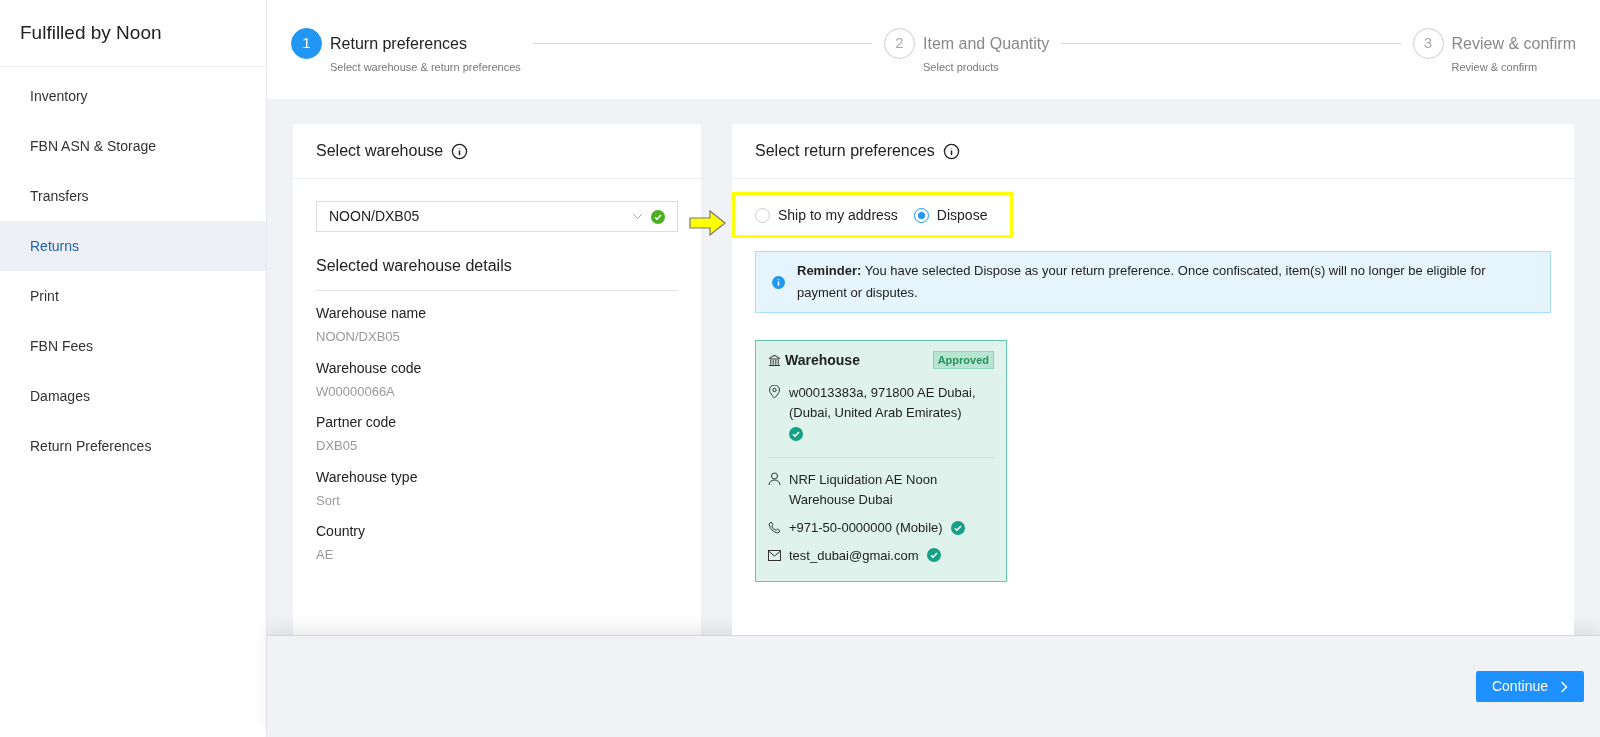  What do you see at coordinates (371, 313) in the screenshot?
I see `detail-label: Warehouse name` at bounding box center [371, 313].